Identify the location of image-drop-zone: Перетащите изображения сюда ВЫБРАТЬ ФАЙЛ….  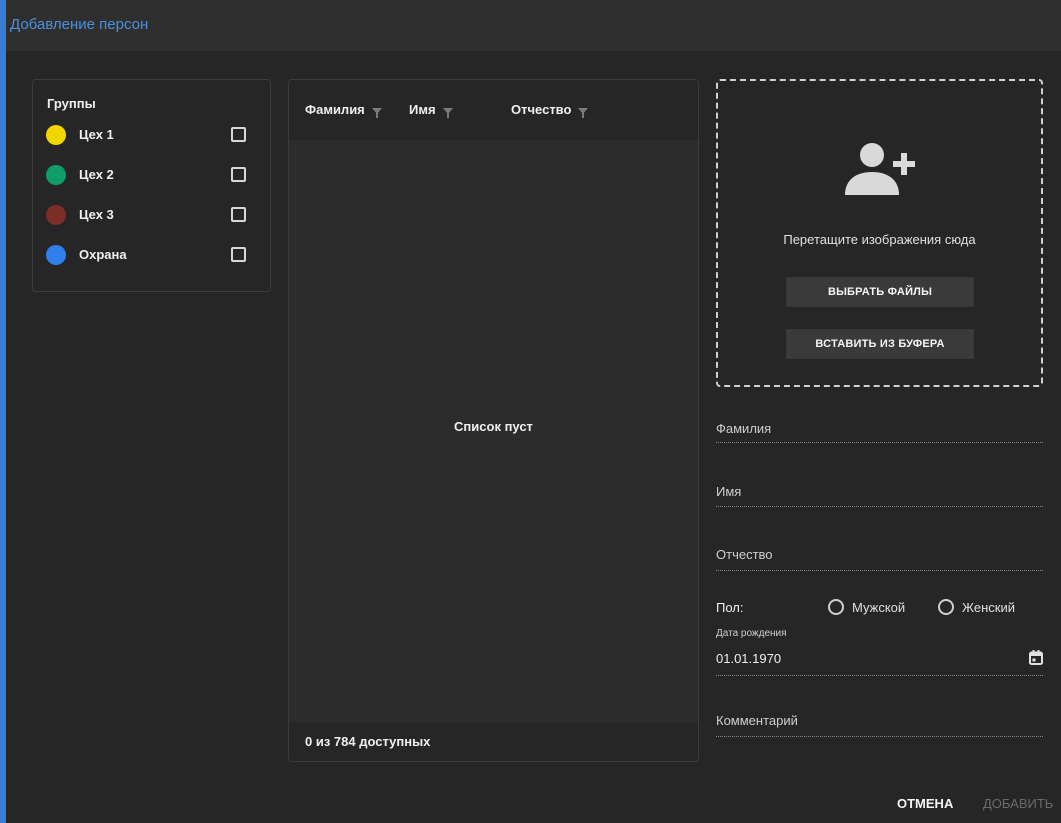
(879, 233).